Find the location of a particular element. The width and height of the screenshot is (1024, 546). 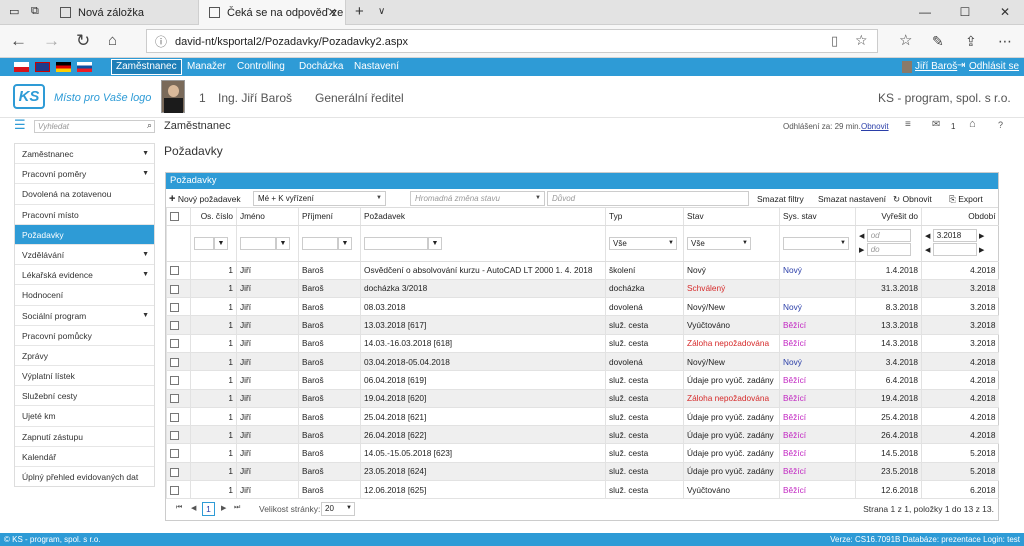

nav-manazer: Manažer is located at coordinates (206, 67).